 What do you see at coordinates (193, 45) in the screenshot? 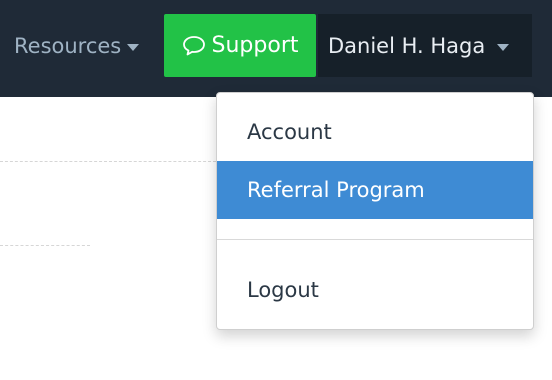
I see `speech-bubble-icon` at bounding box center [193, 45].